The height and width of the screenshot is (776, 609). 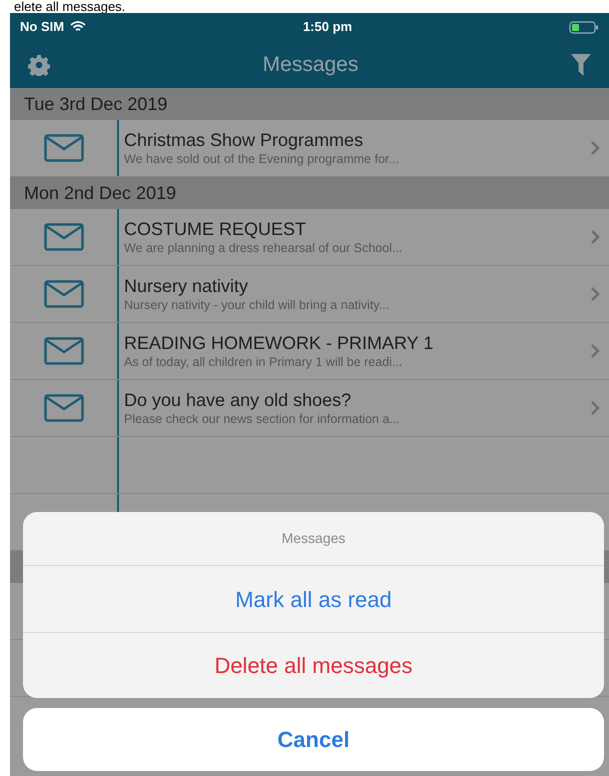 I want to click on section-header: Tue 3rd Dec 2019, so click(x=309, y=104).